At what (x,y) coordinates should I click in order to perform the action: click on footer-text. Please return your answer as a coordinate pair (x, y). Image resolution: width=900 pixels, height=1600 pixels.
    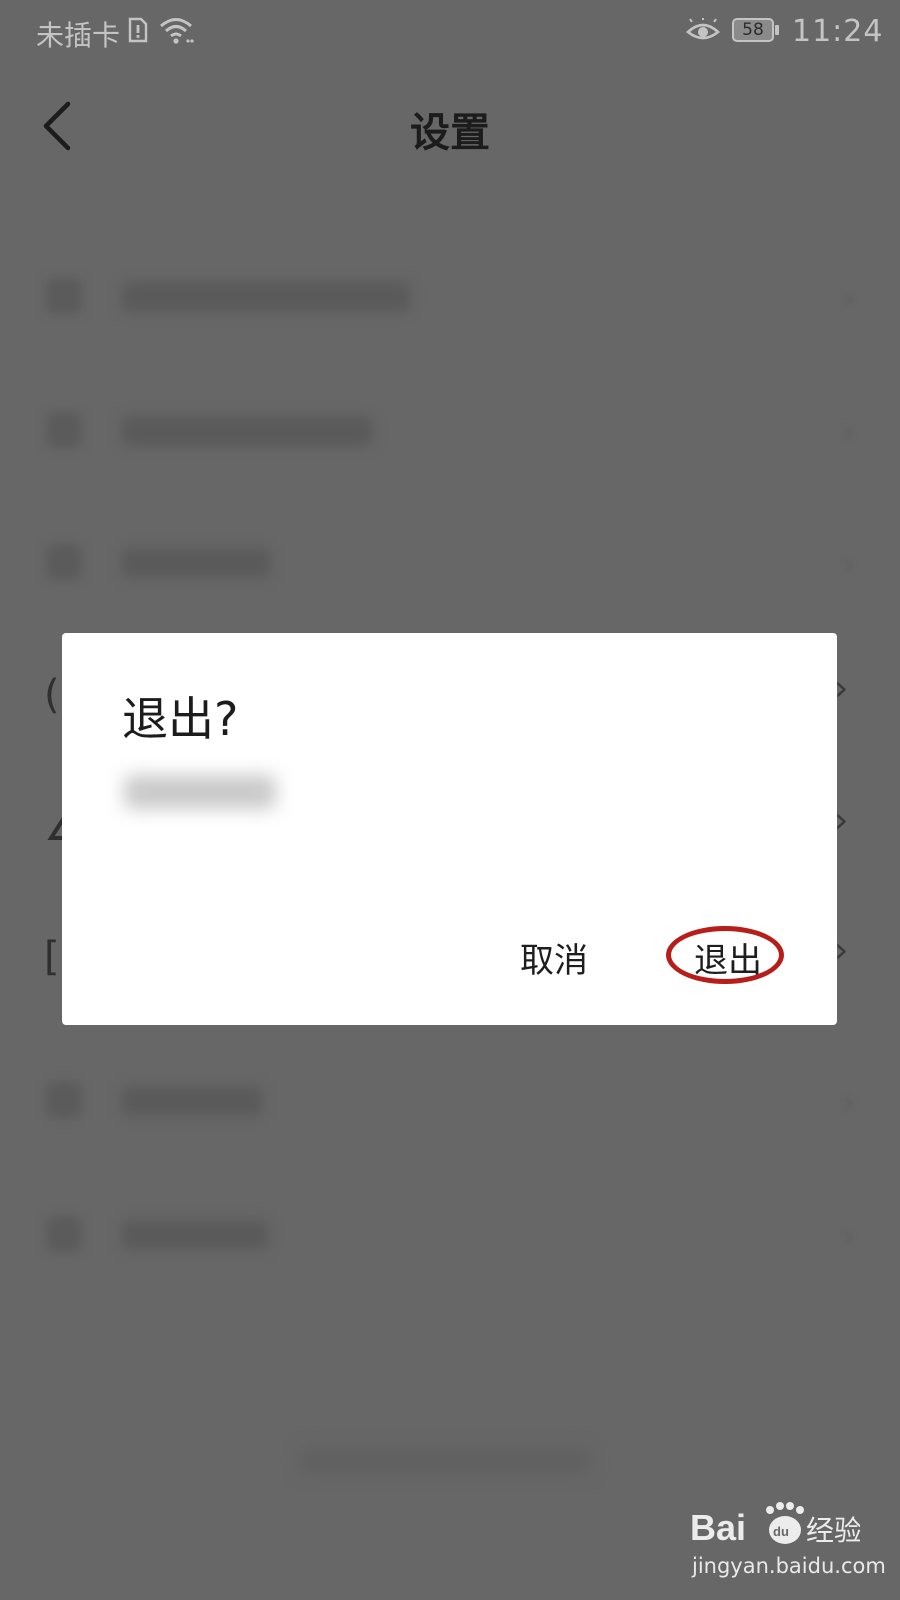
    Looking at the image, I should click on (445, 1461).